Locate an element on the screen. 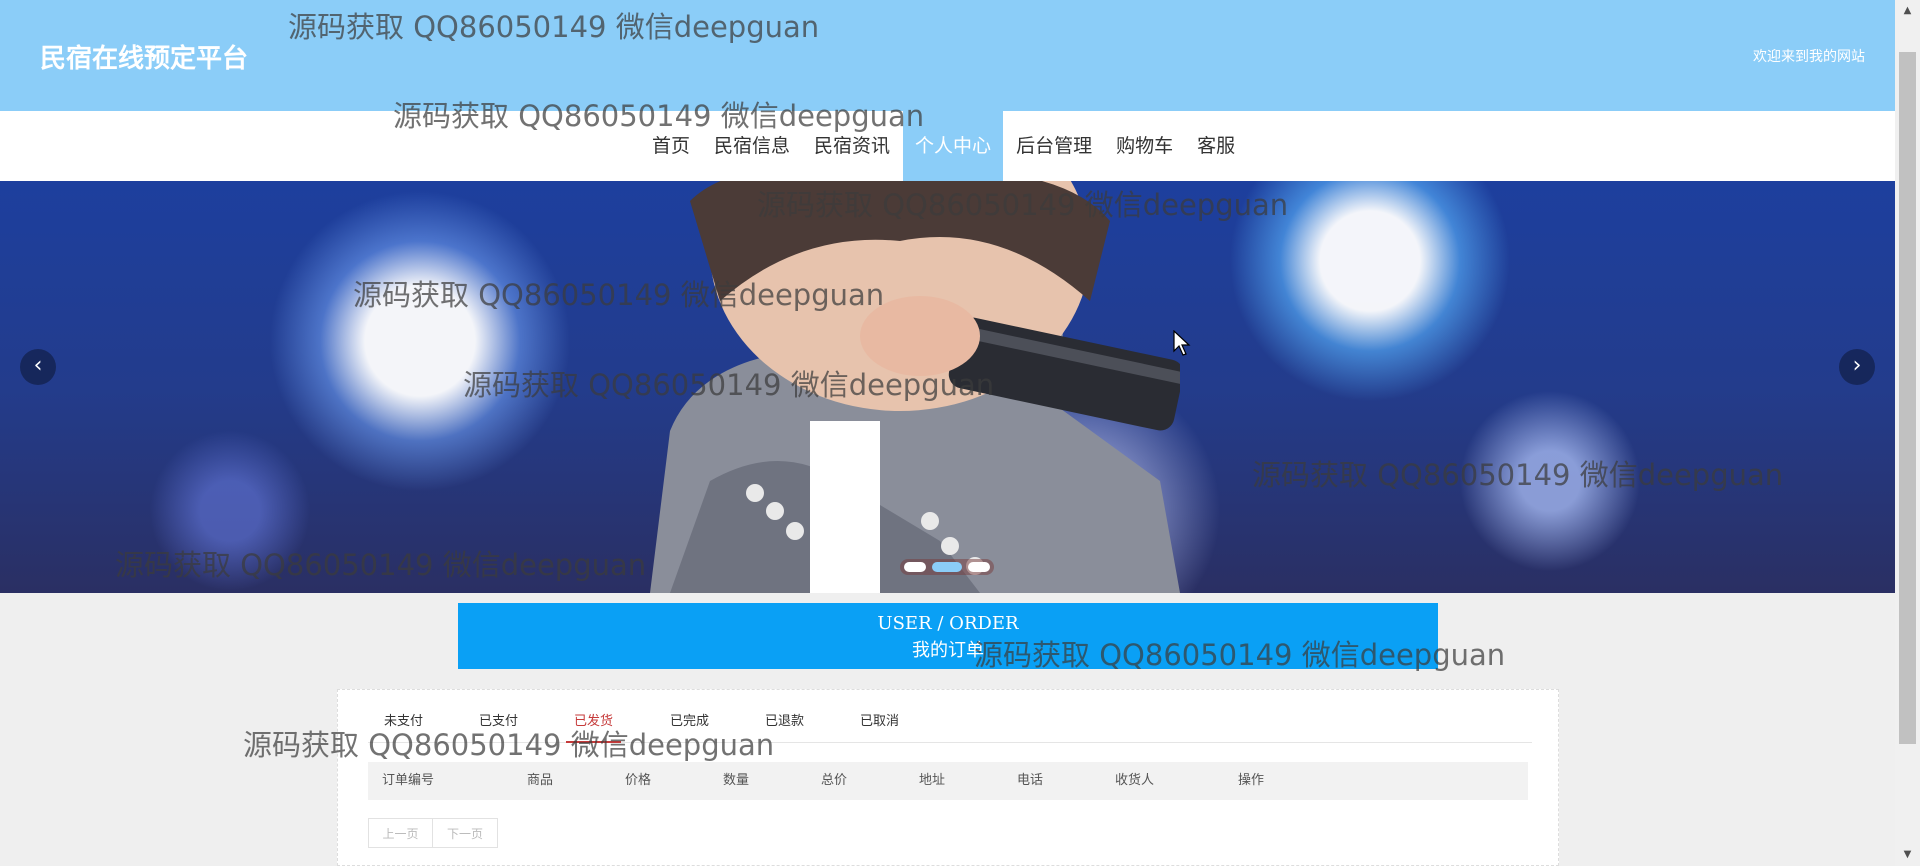  tab-cancelled: 已取消 is located at coordinates (879, 727).